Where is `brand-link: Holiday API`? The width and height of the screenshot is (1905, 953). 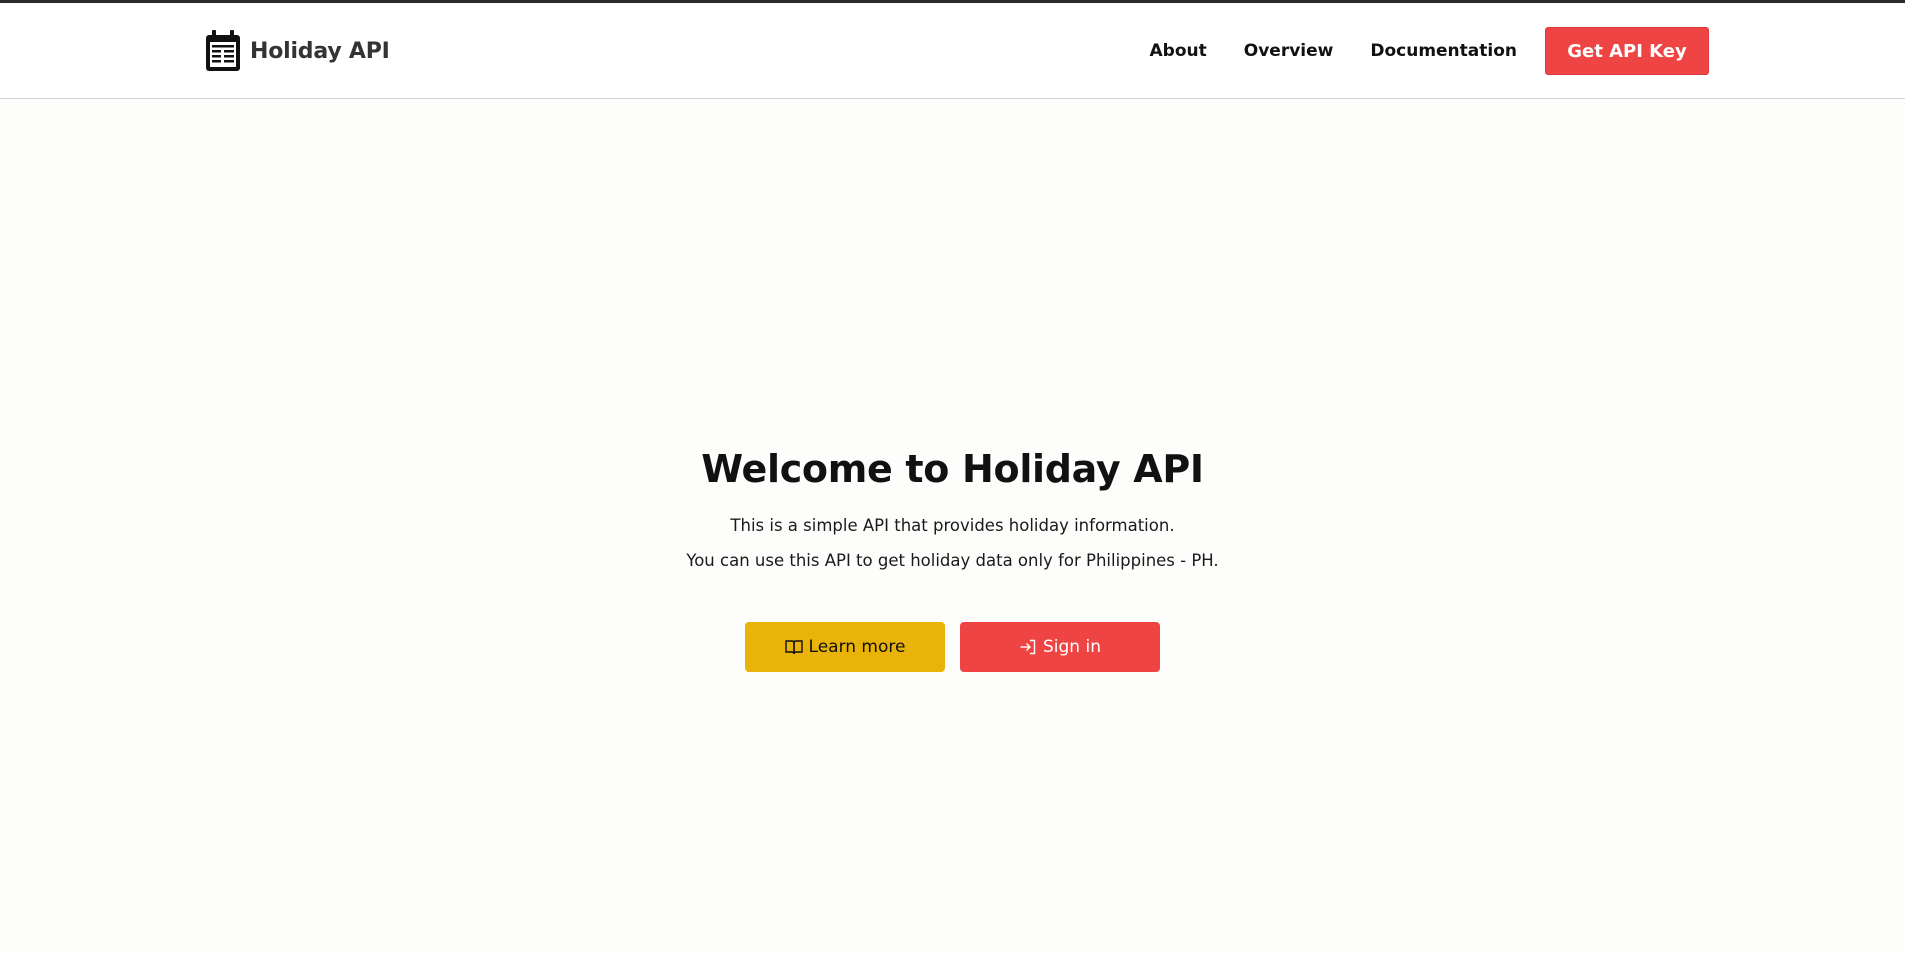
brand-link: Holiday API is located at coordinates (297, 51).